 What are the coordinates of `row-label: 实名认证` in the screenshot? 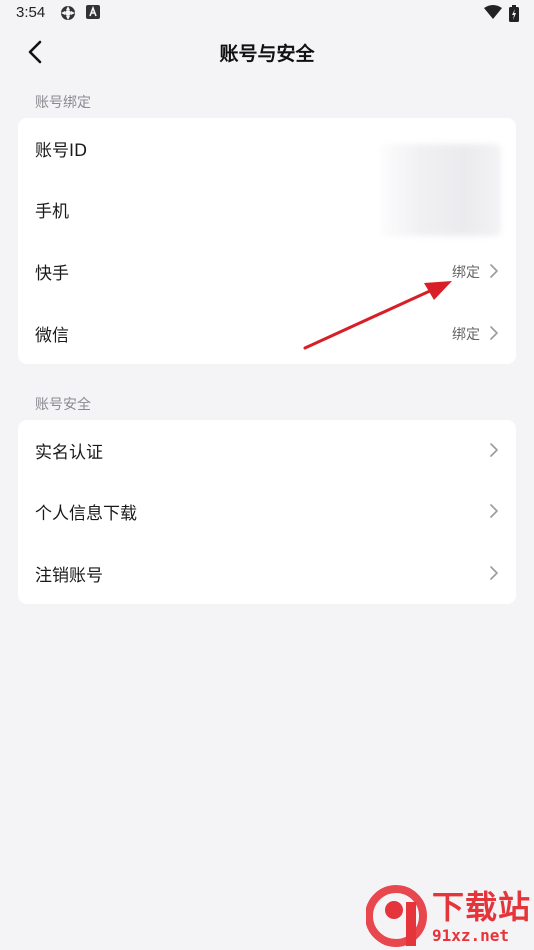 It's located at (69, 453).